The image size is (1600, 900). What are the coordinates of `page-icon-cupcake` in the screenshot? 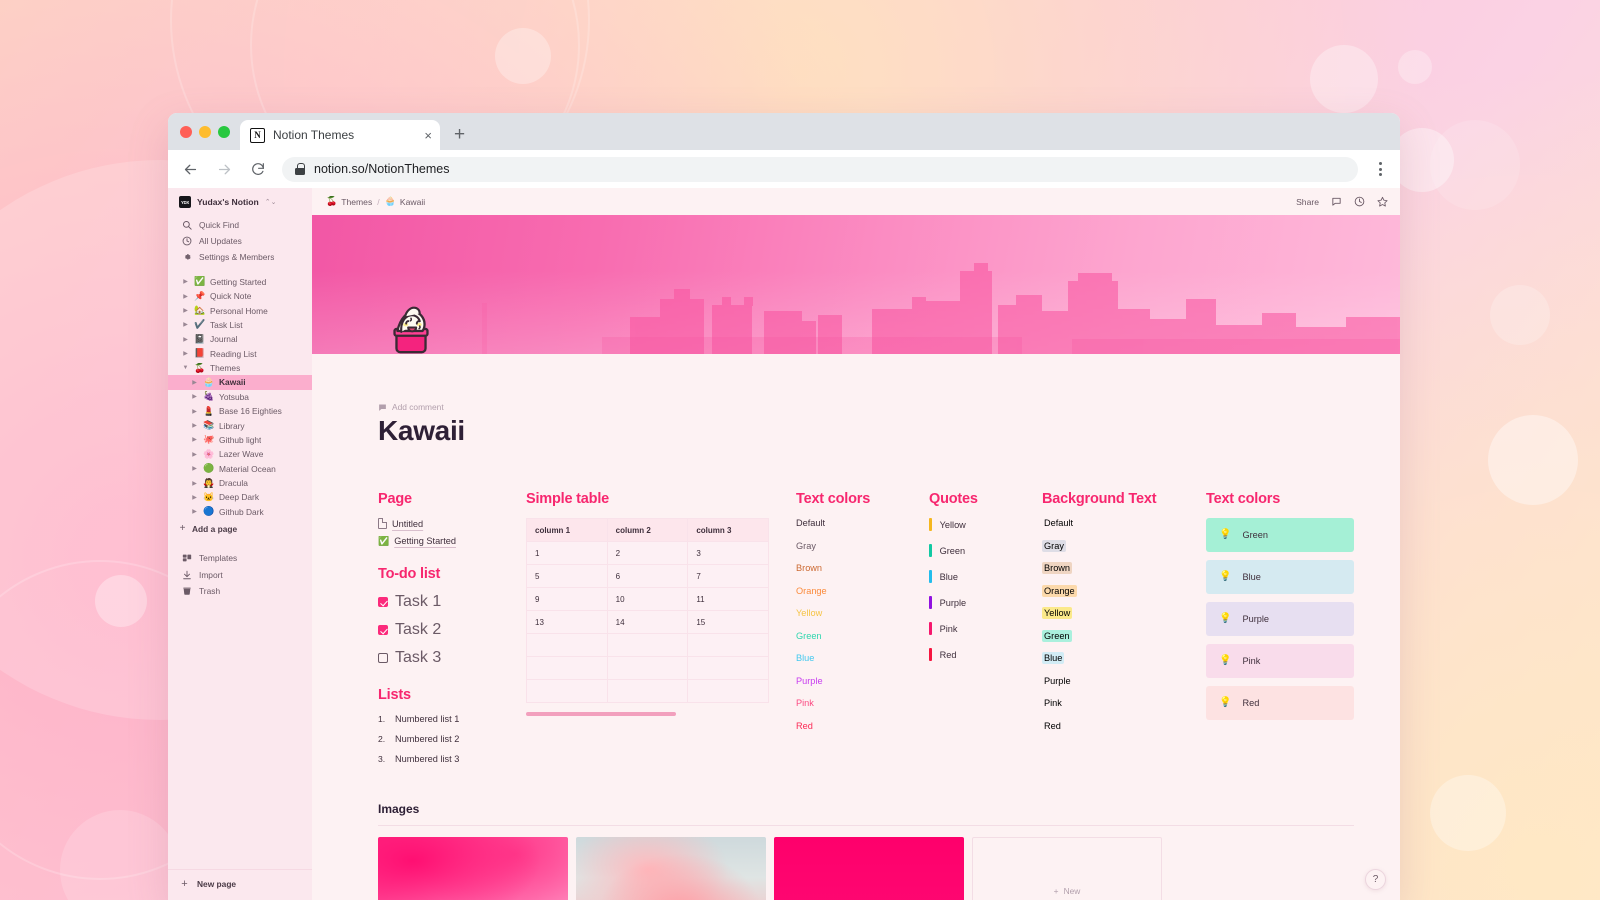 It's located at (411, 328).